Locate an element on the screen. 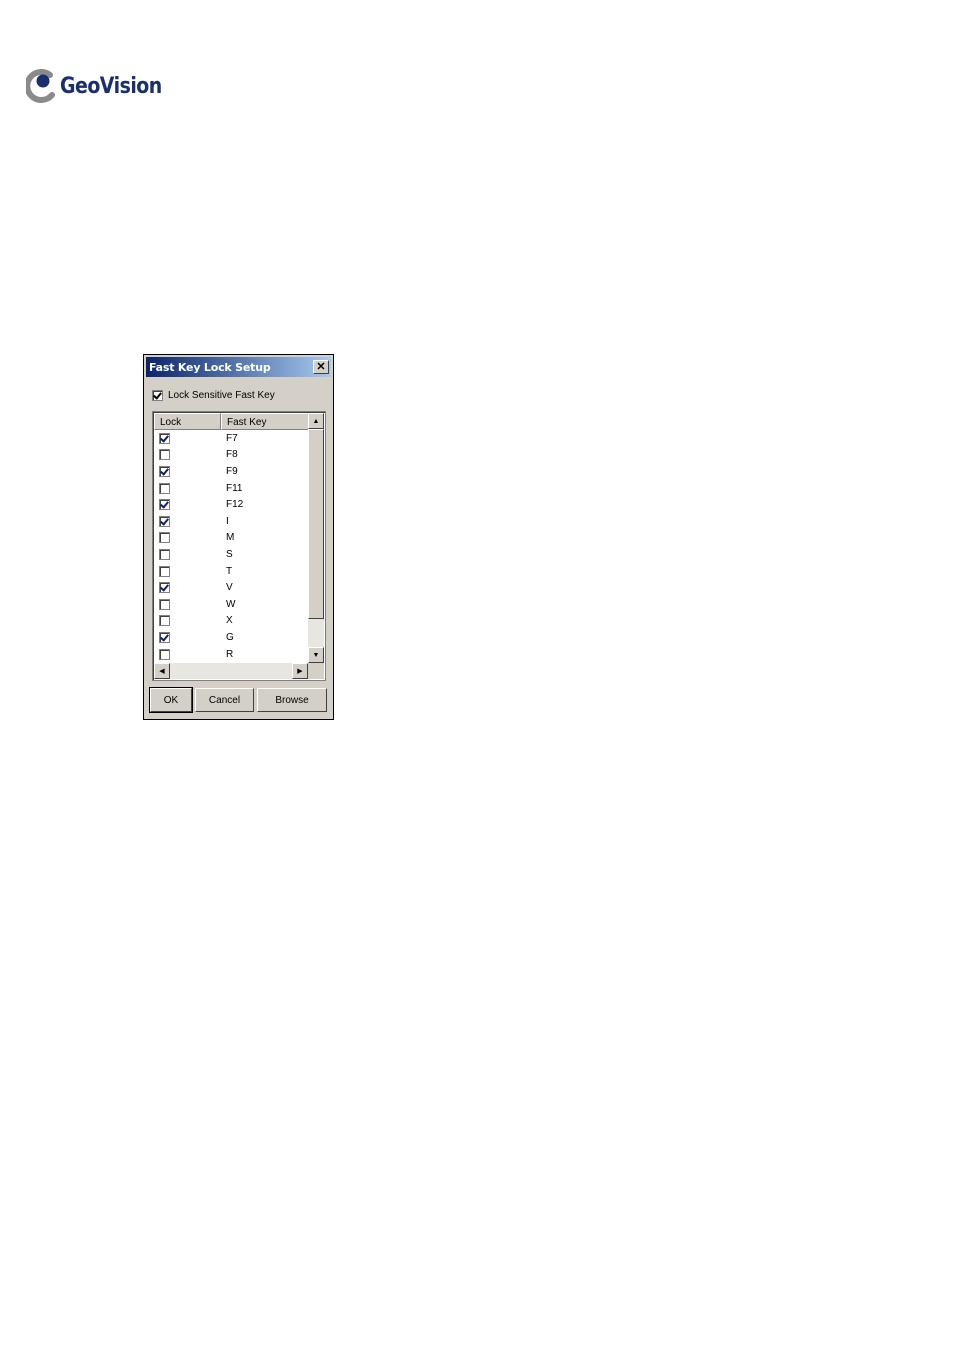  column-header-fast-key: Fast Key is located at coordinates (265, 421).